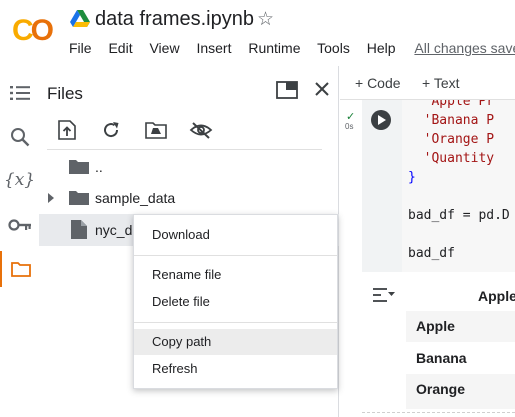  What do you see at coordinates (381, 48) in the screenshot?
I see `menu-help: Help` at bounding box center [381, 48].